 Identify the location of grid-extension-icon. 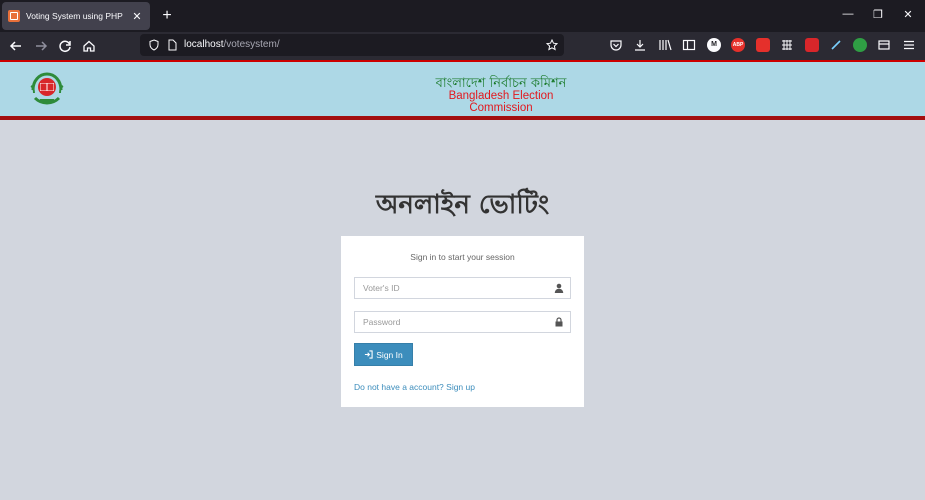
(787, 45).